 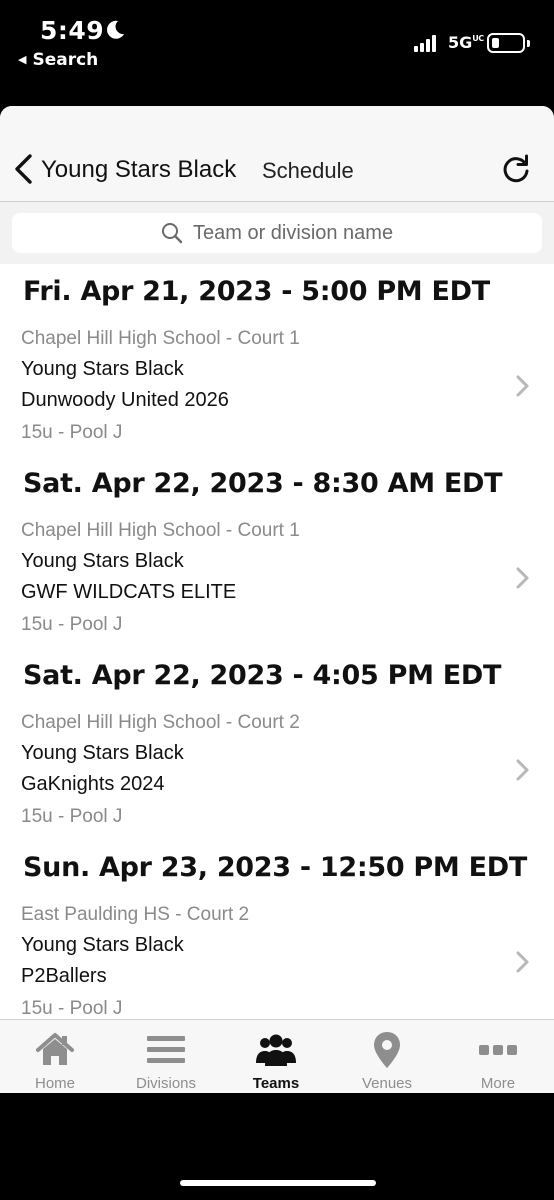 I want to click on back-chevron-icon, so click(x=25, y=169).